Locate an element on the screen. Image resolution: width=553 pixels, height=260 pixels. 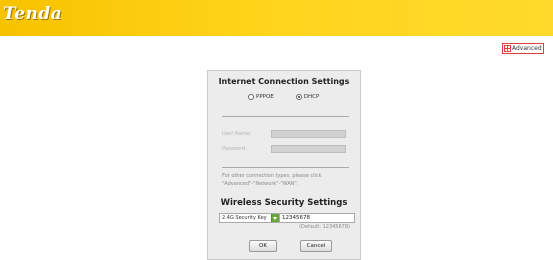
default-key-note: (Default: 12345678) is located at coordinates (324, 227).